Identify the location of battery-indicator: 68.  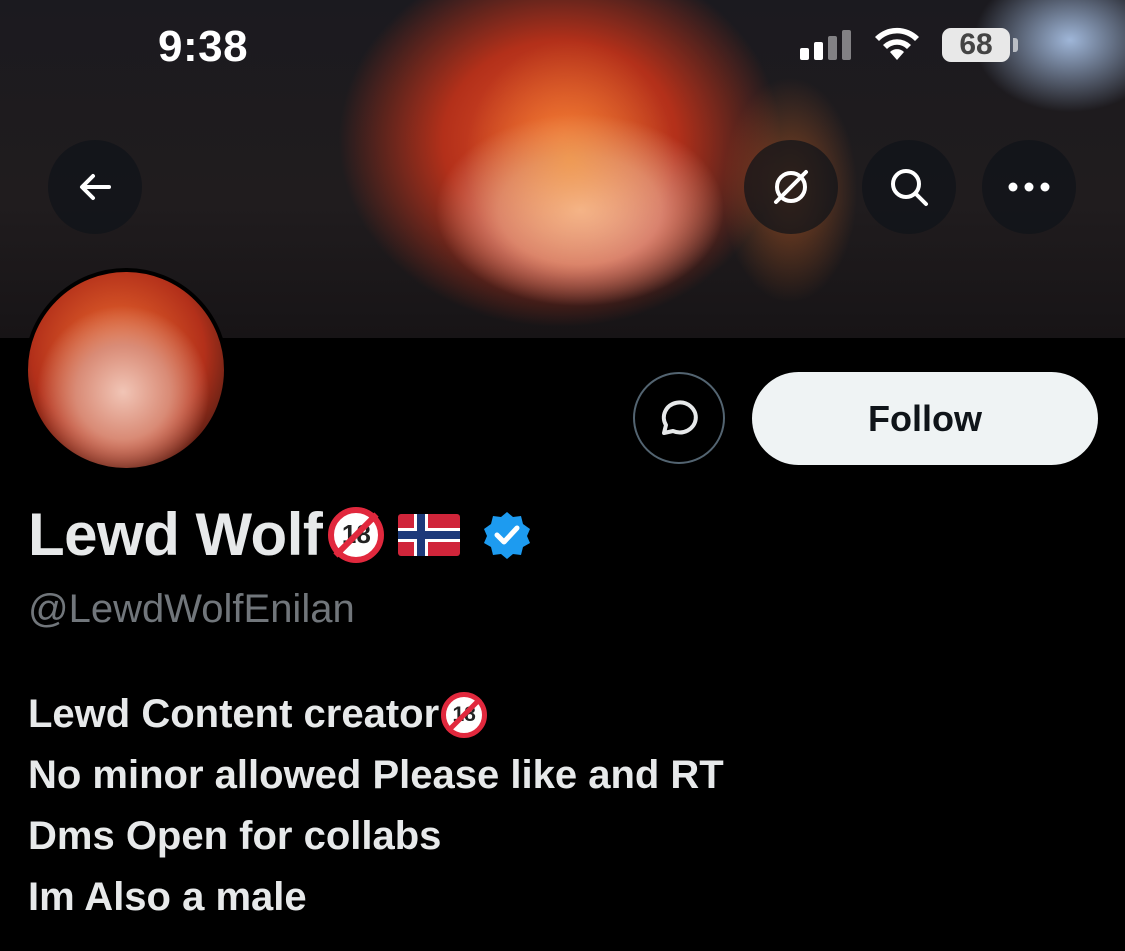
(976, 45).